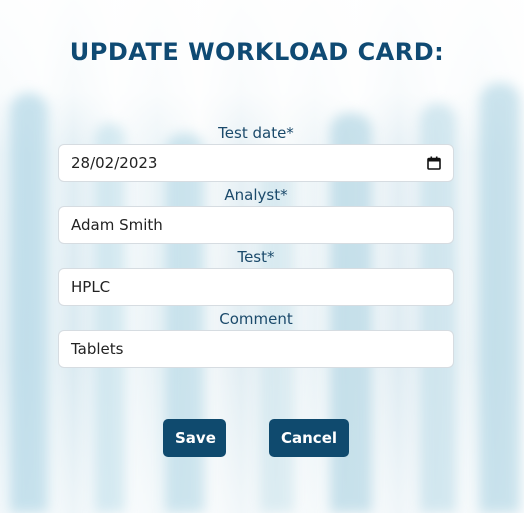 Image resolution: width=524 pixels, height=513 pixels. I want to click on form-actions: Save Cancel, so click(262, 438).